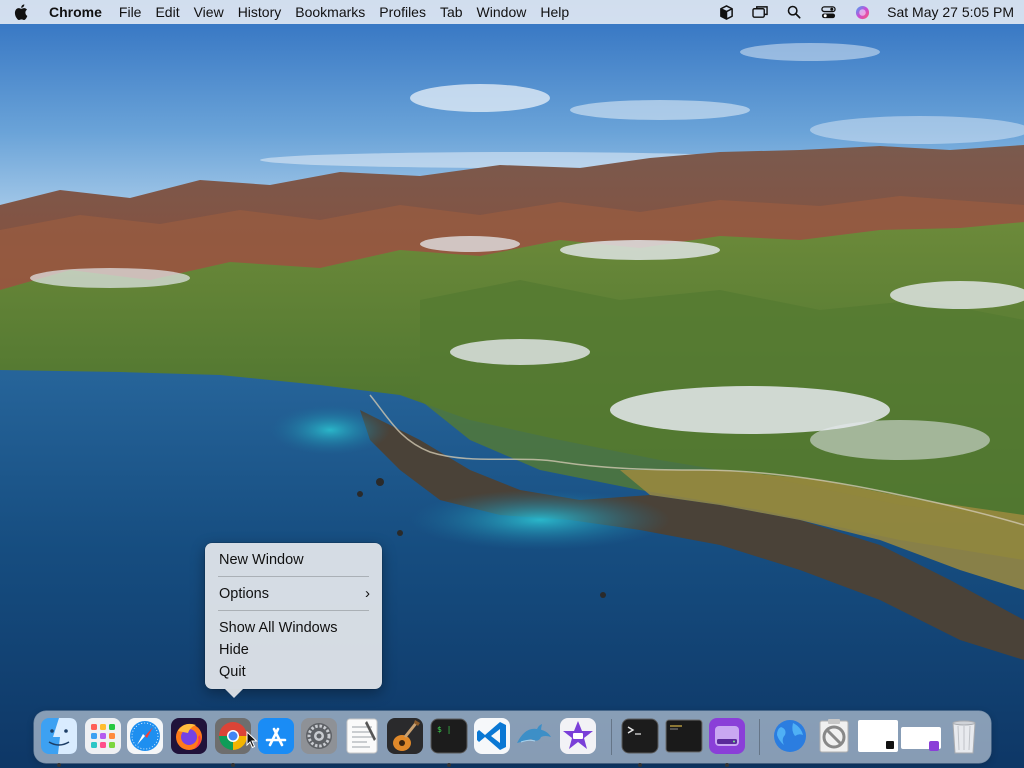 Image resolution: width=1024 pixels, height=768 pixels. What do you see at coordinates (167, 12) in the screenshot?
I see `menu-edit: Edit` at bounding box center [167, 12].